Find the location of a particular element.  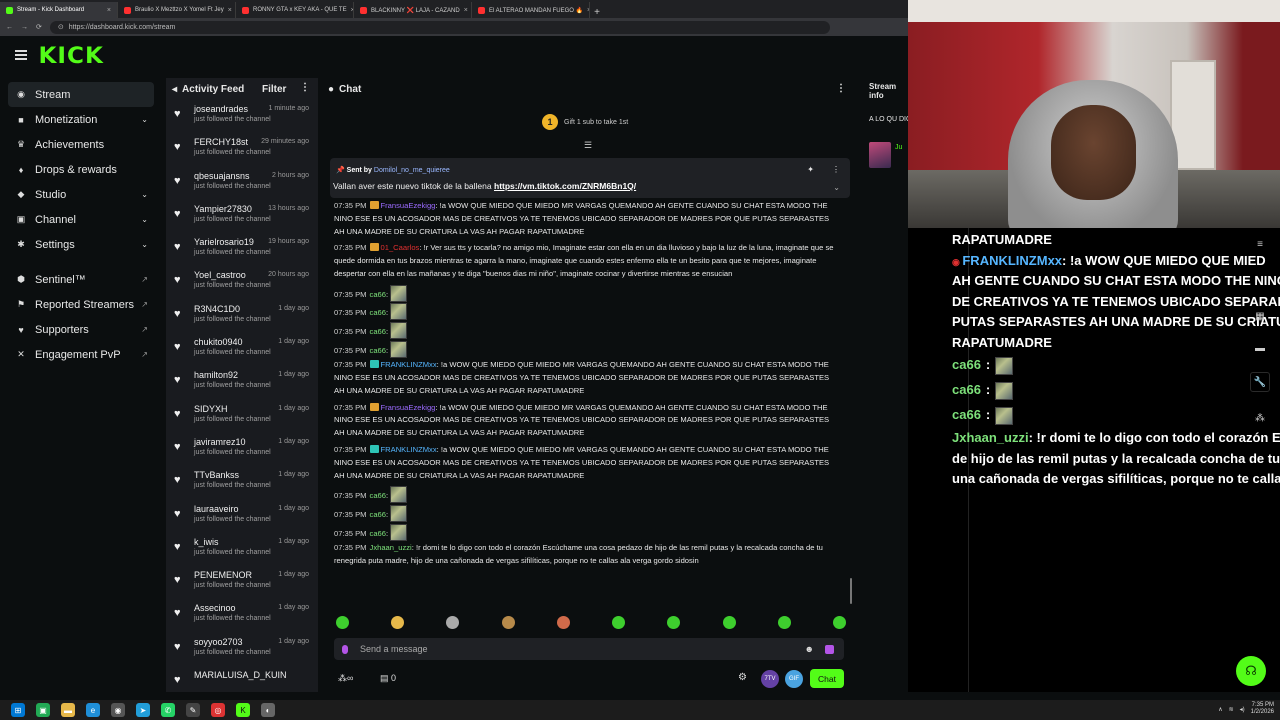

help-headset-icon: ☊ is located at coordinates (1251, 671).